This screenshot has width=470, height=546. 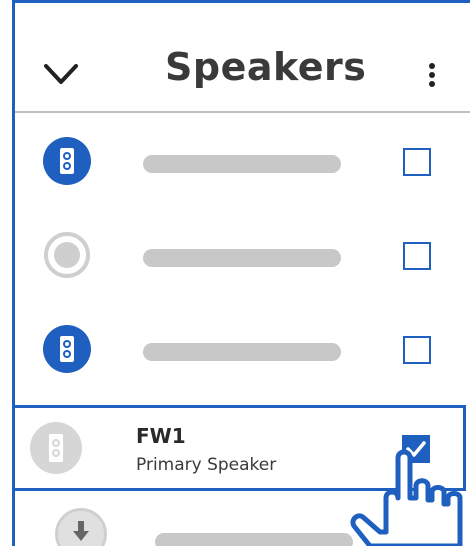 I want to click on chevron-down-icon, so click(x=61, y=73).